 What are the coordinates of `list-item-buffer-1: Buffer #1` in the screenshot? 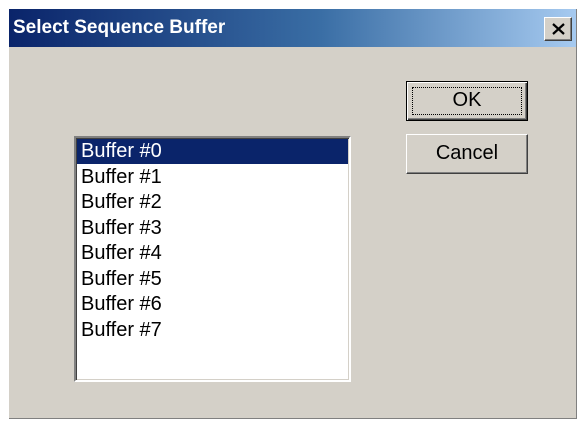 It's located at (212, 177).